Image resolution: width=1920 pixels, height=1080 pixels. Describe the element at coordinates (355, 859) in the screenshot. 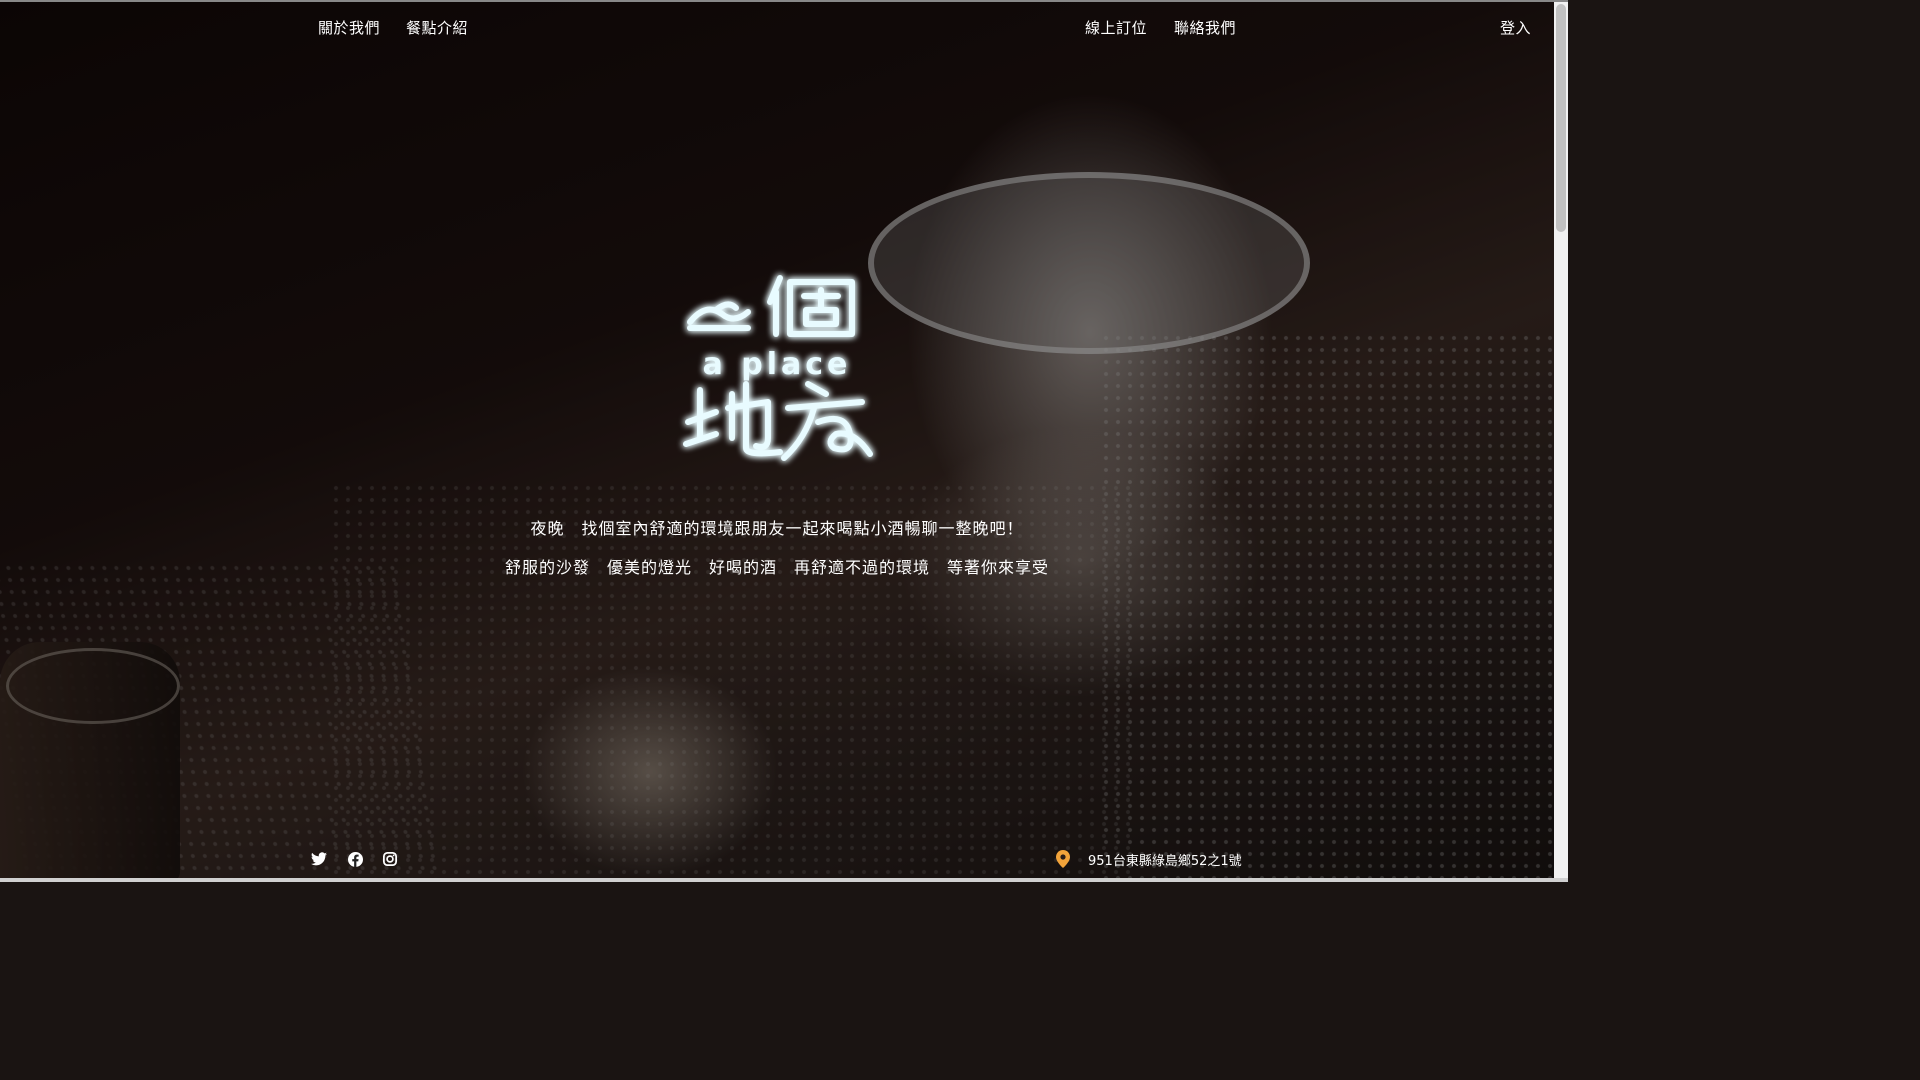

I see `facebook-icon` at that location.